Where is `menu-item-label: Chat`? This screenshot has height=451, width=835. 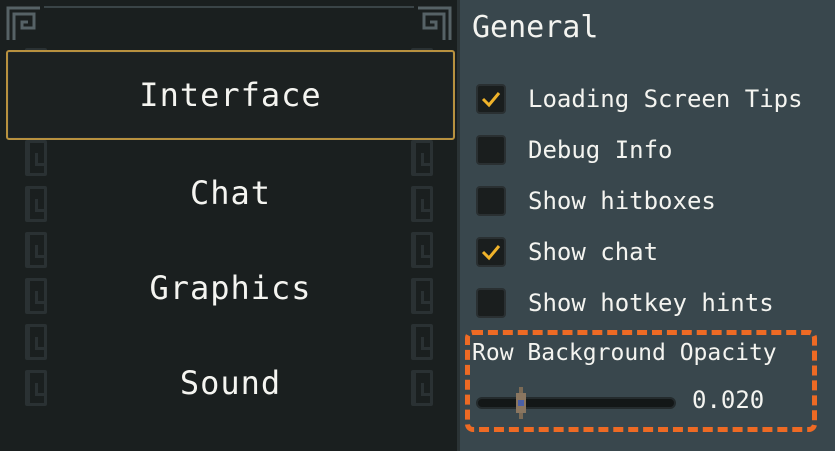
menu-item-label: Chat is located at coordinates (230, 193).